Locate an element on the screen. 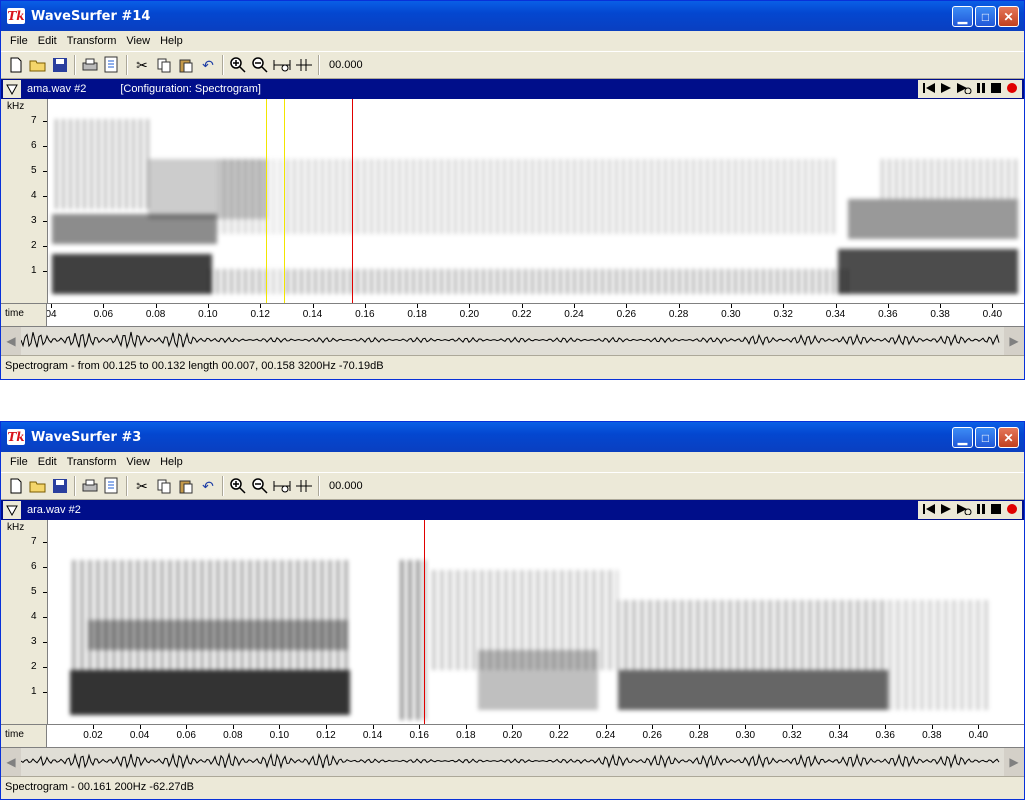 Image resolution: width=1025 pixels, height=800 pixels. time-tick-label: 0.10 is located at coordinates (279, 735).